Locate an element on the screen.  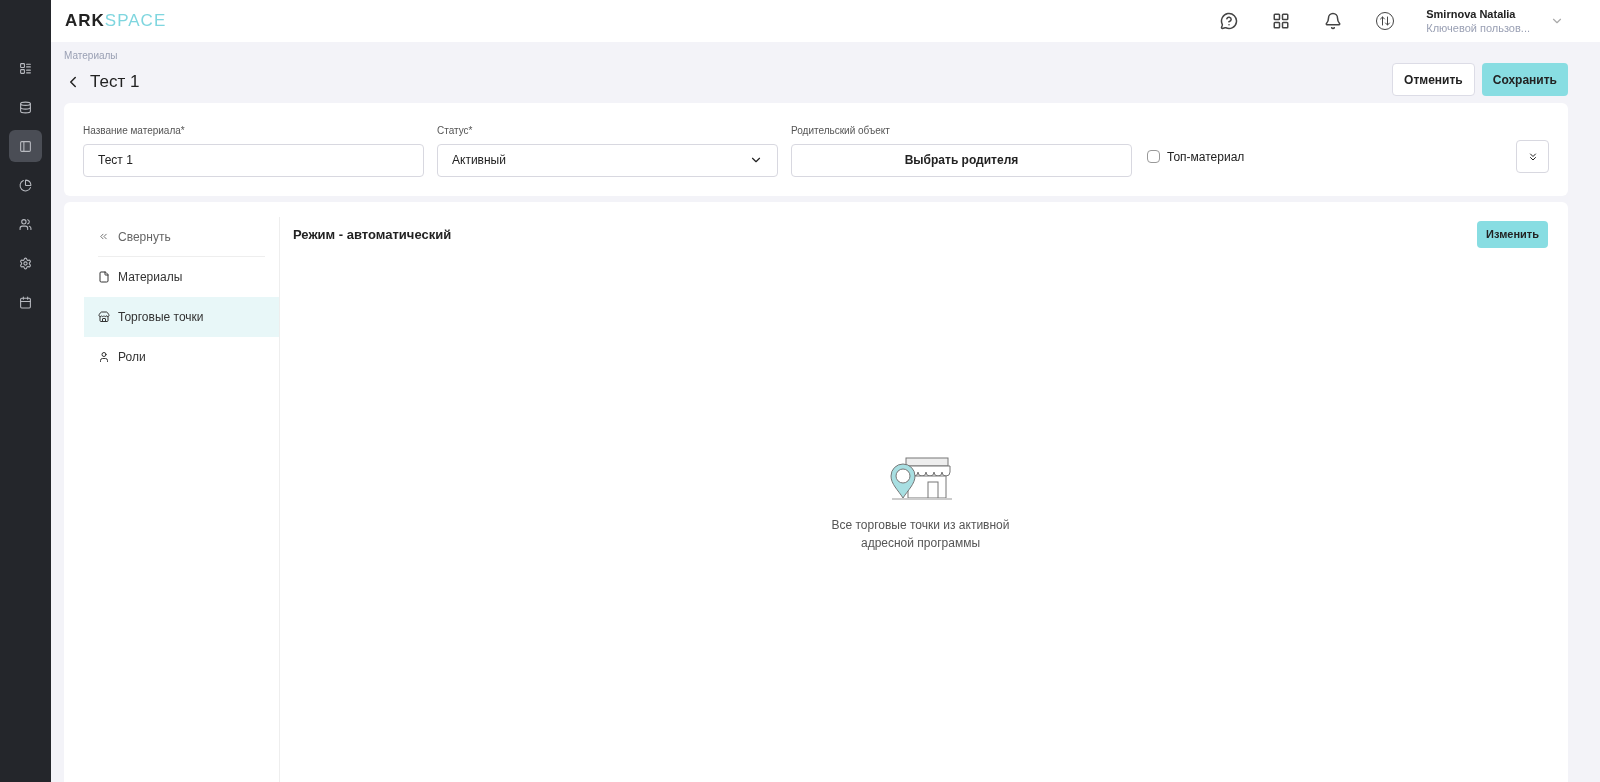
bell-icon is located at coordinates (1333, 21).